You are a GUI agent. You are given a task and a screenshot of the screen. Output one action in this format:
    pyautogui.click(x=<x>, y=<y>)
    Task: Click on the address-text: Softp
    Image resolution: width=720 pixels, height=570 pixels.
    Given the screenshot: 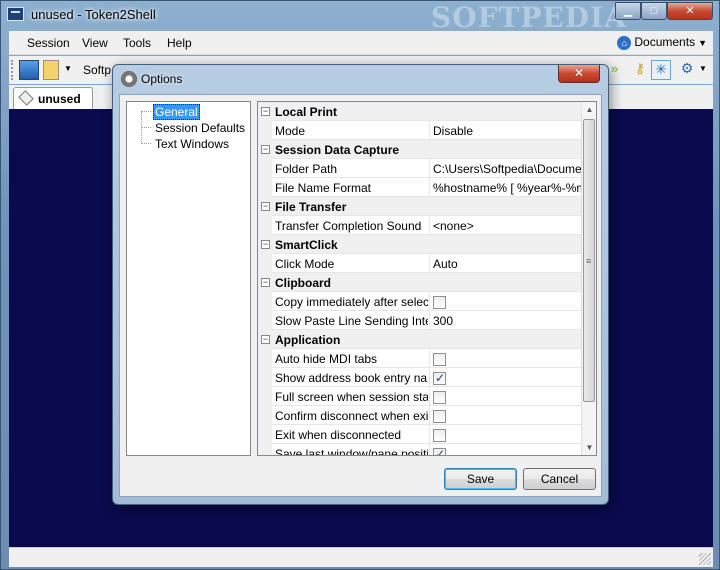 What is the action you would take?
    pyautogui.click(x=97, y=70)
    